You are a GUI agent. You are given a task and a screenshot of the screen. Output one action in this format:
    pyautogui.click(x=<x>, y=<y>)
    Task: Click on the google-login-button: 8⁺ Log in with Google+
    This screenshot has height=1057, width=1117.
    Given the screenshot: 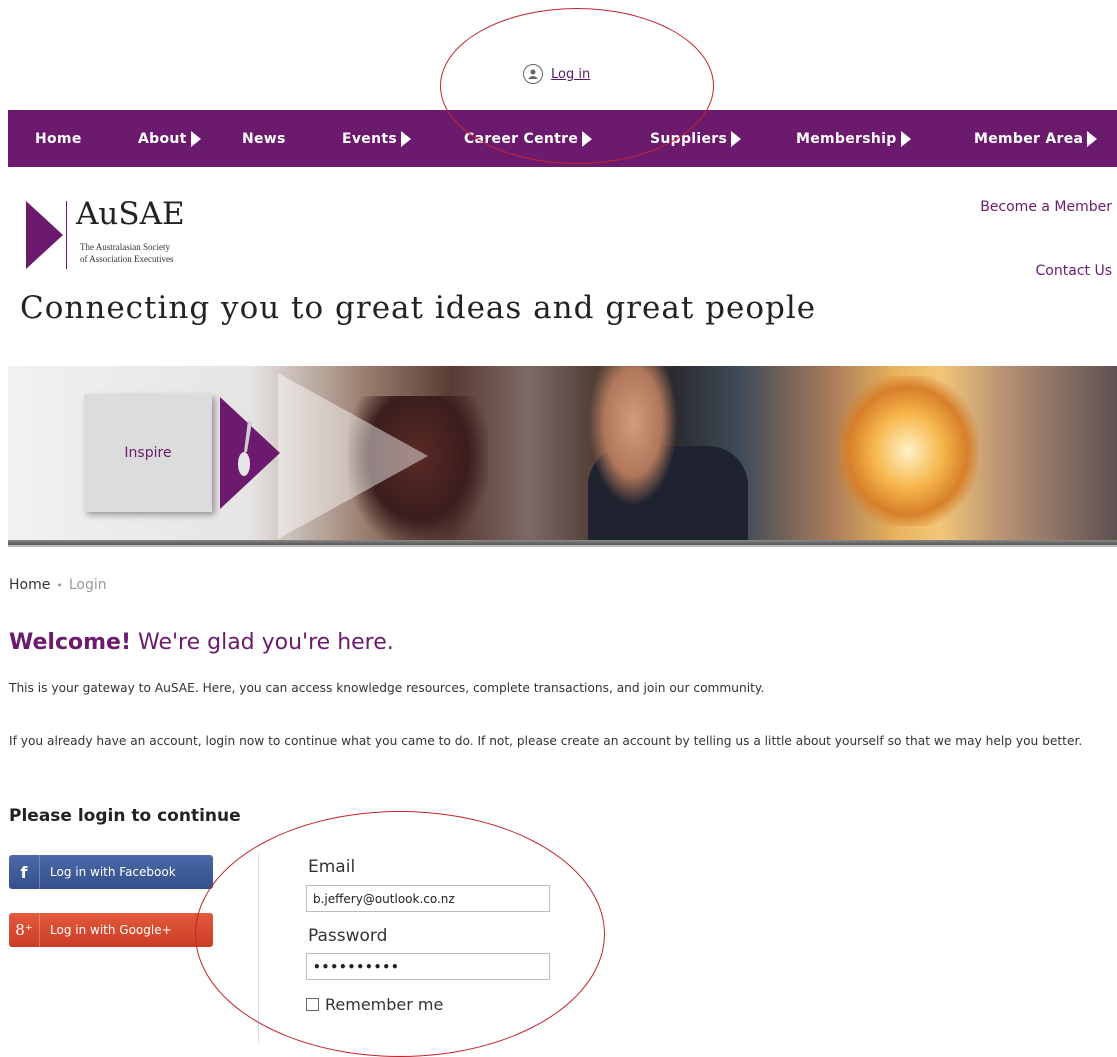 What is the action you would take?
    pyautogui.click(x=111, y=930)
    